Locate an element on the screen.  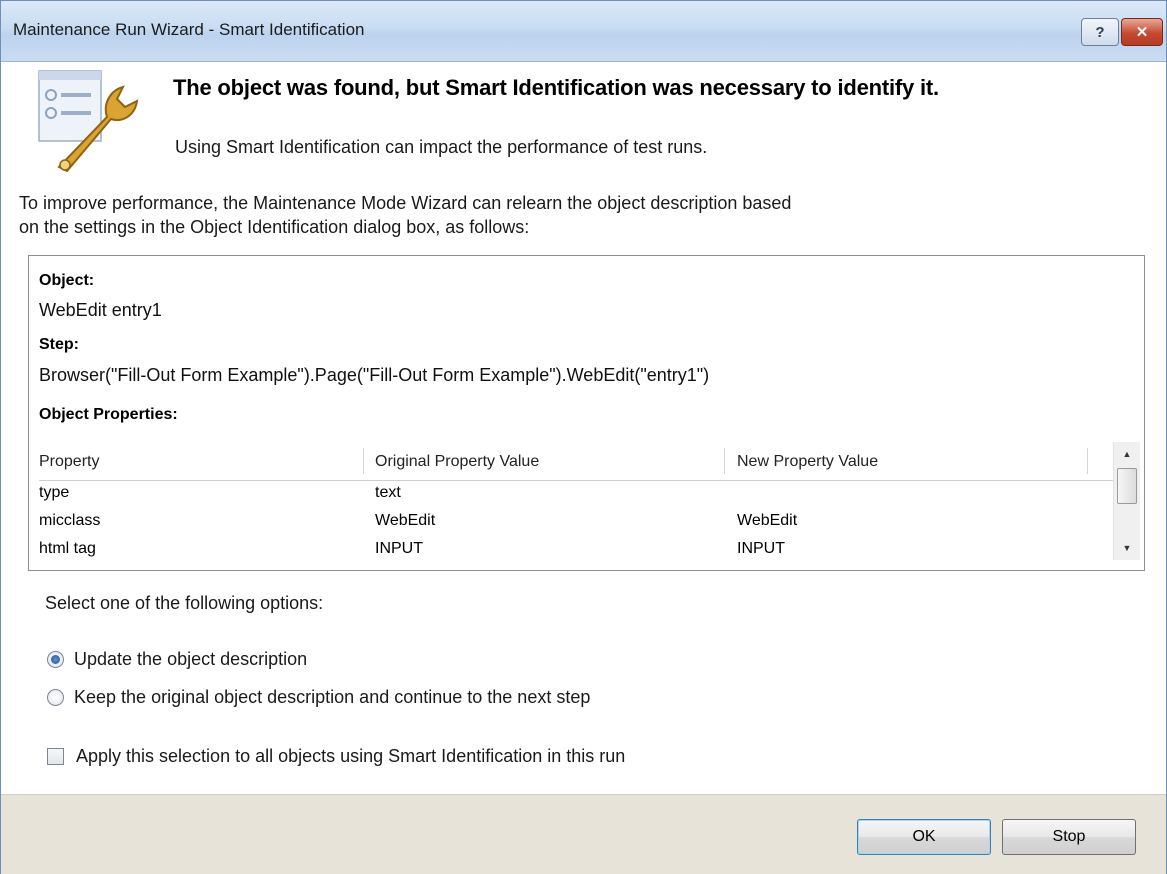
table-row: micclass WebEdit WebEdit is located at coordinates (576, 522).